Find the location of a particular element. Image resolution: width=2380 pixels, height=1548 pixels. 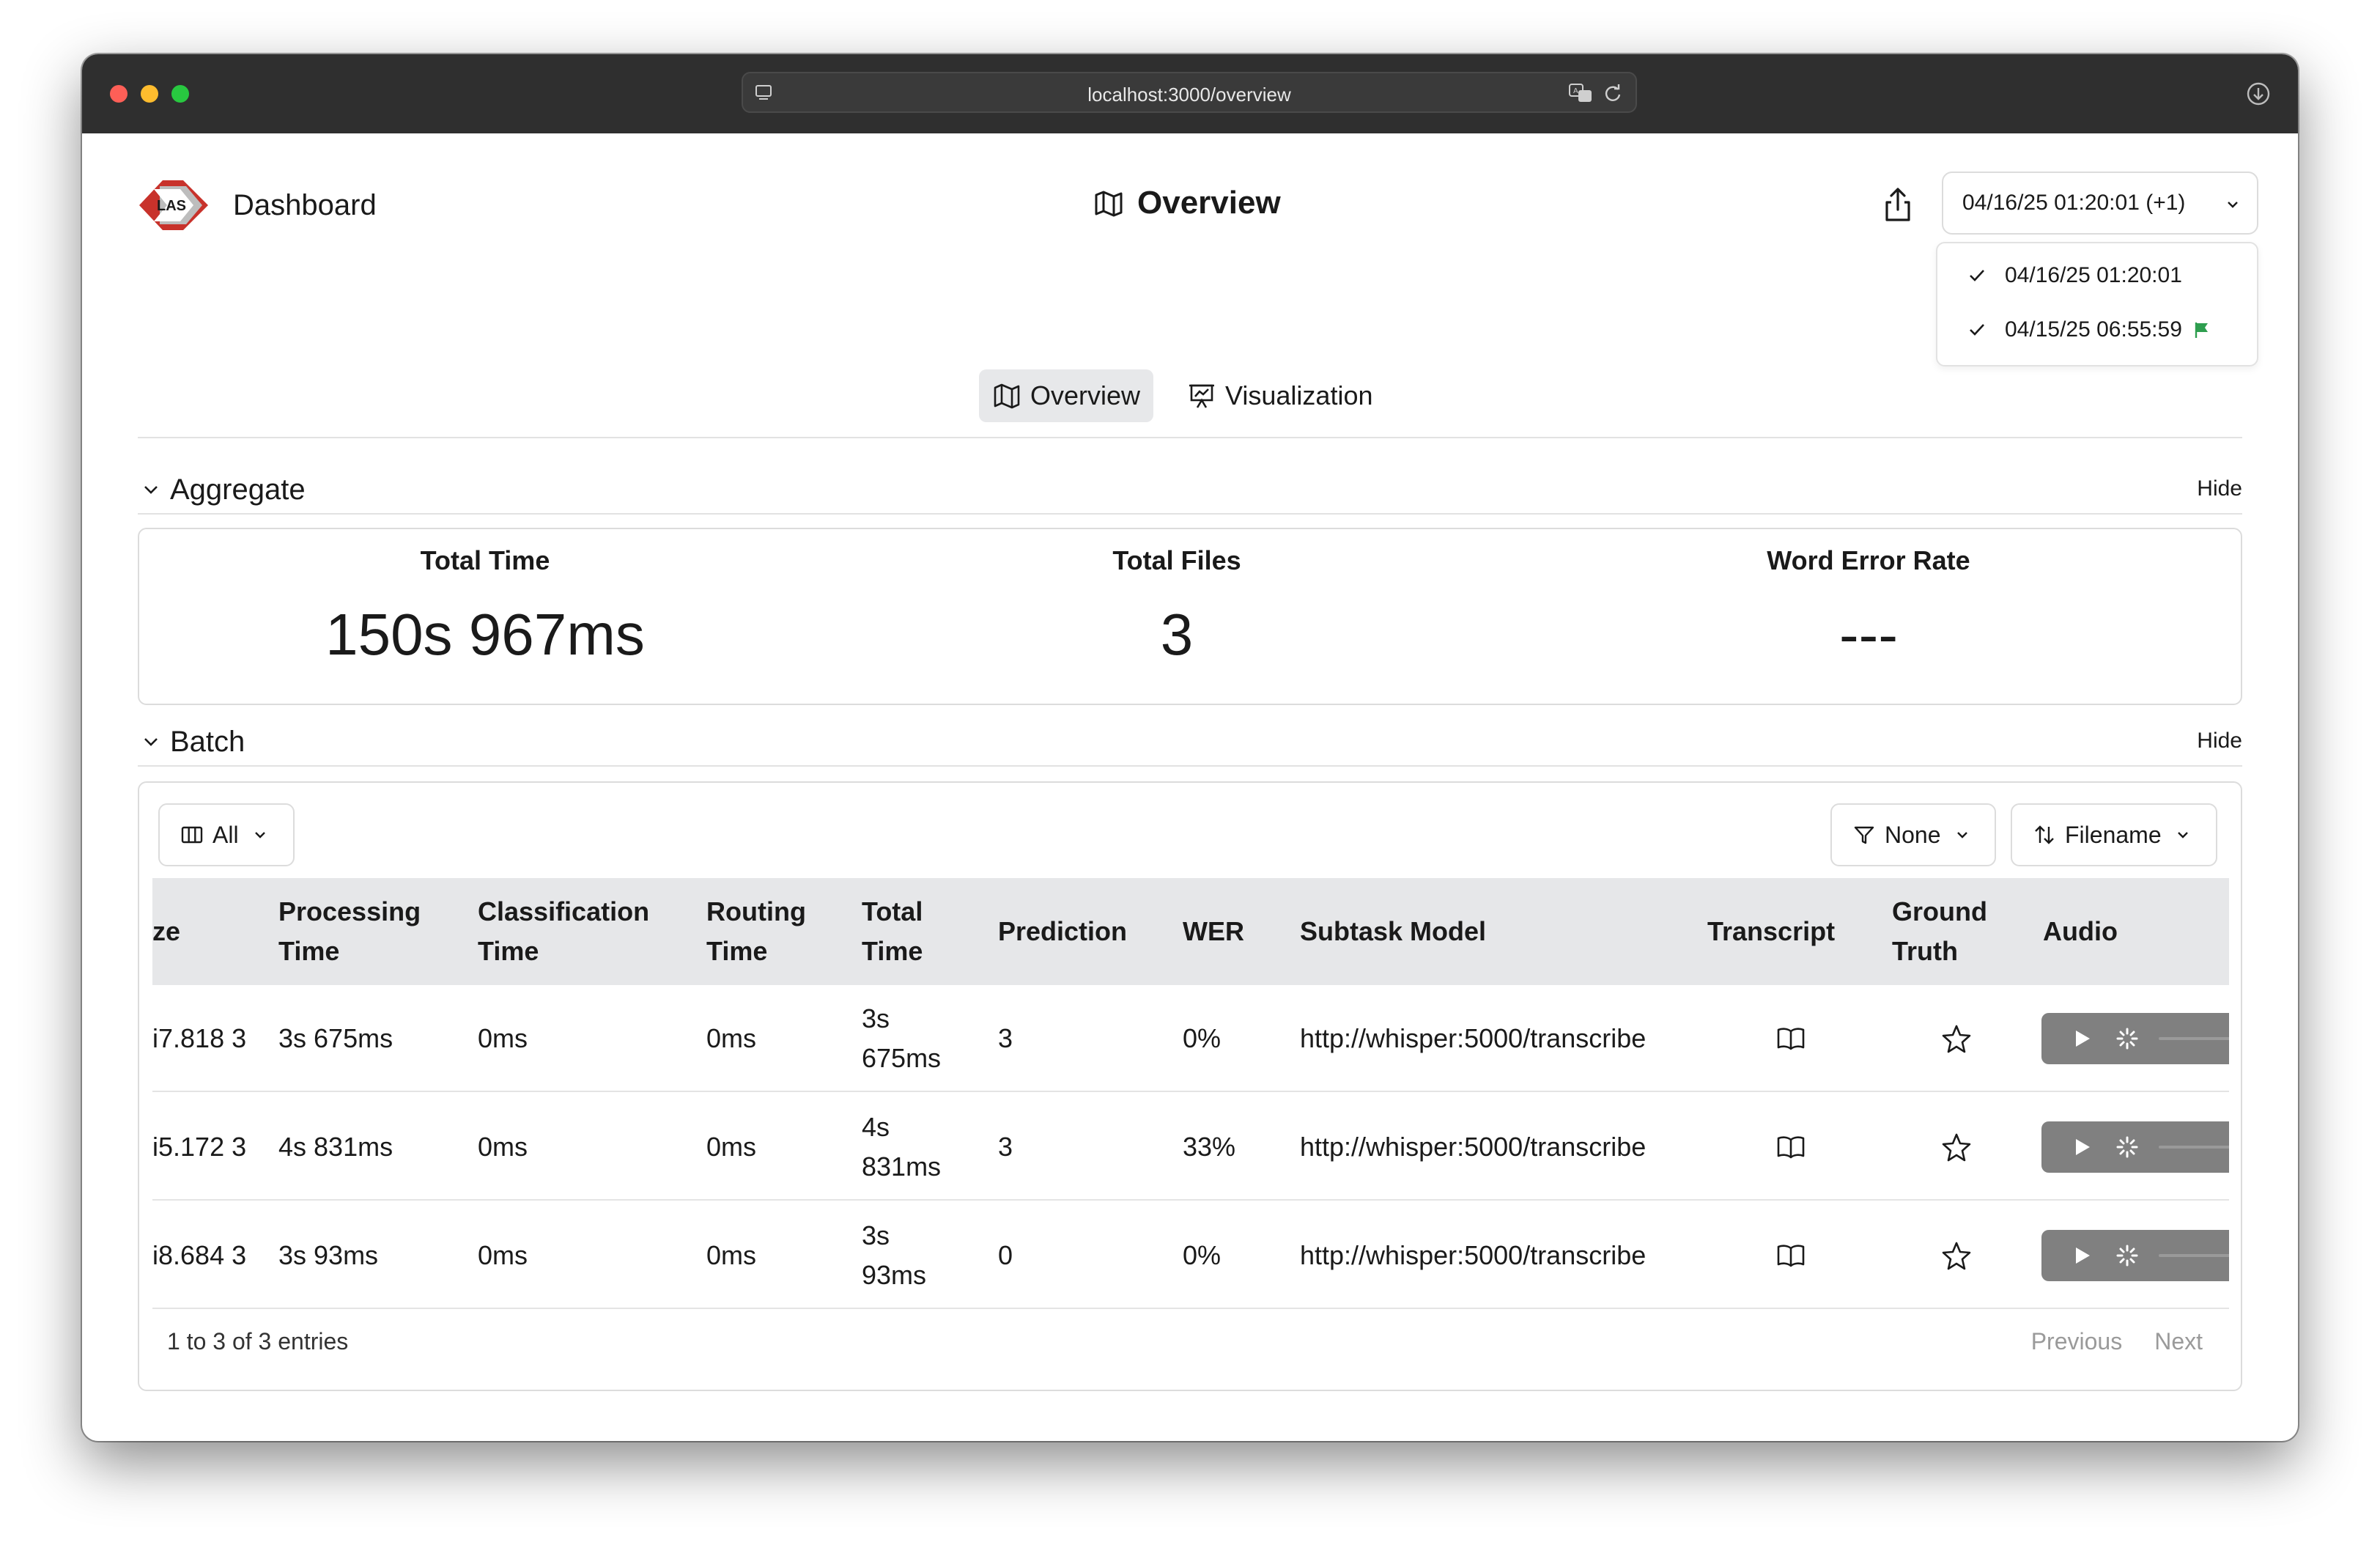

previous-page-button: Previous is located at coordinates (2077, 1341).